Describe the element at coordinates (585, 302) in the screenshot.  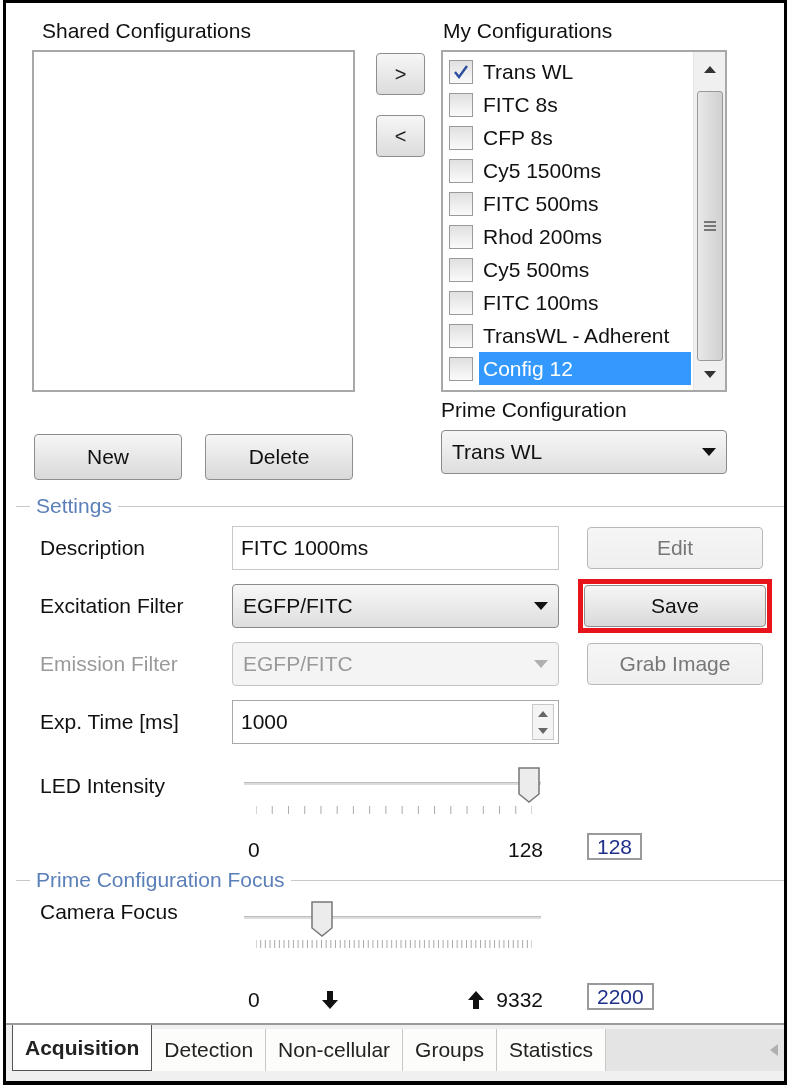
I see `list-item: FITC 100ms` at that location.